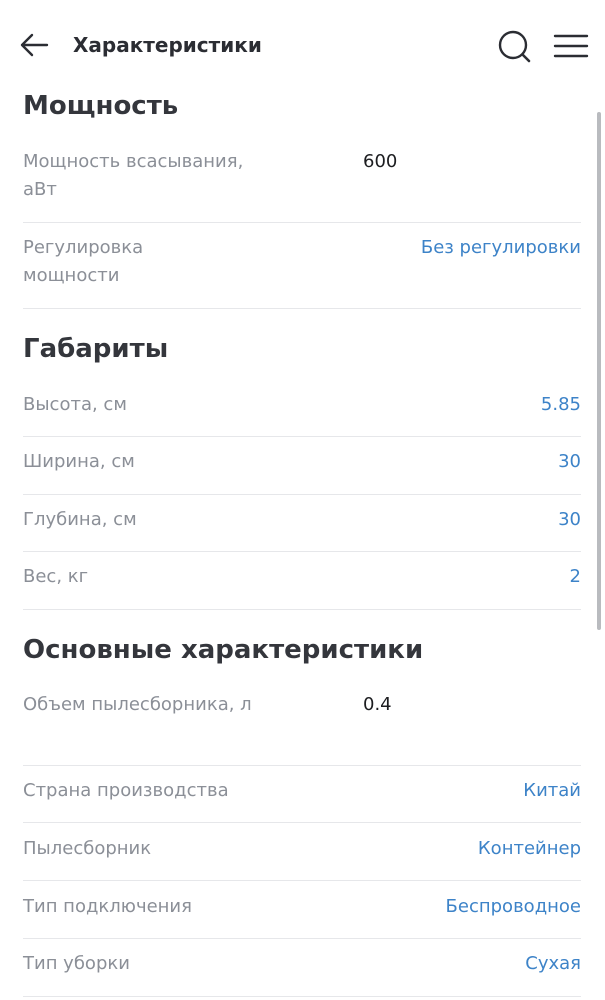  What do you see at coordinates (87, 848) in the screenshot?
I see `spec-label: Пылесборник` at bounding box center [87, 848].